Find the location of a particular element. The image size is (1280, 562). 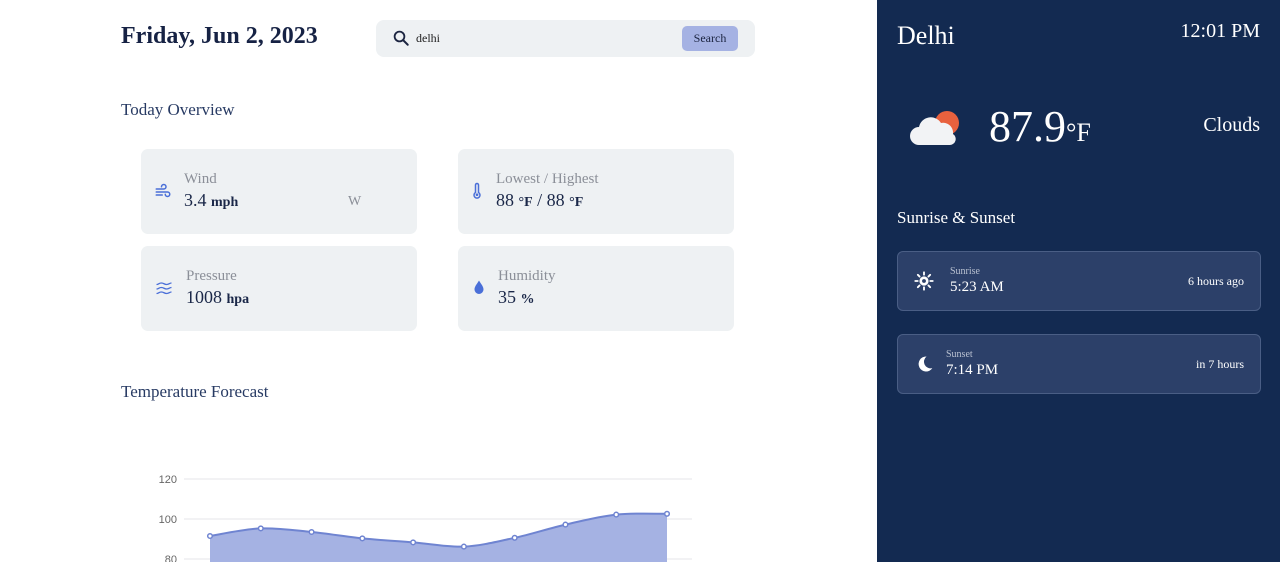

search-bar: Search is located at coordinates (565, 38).